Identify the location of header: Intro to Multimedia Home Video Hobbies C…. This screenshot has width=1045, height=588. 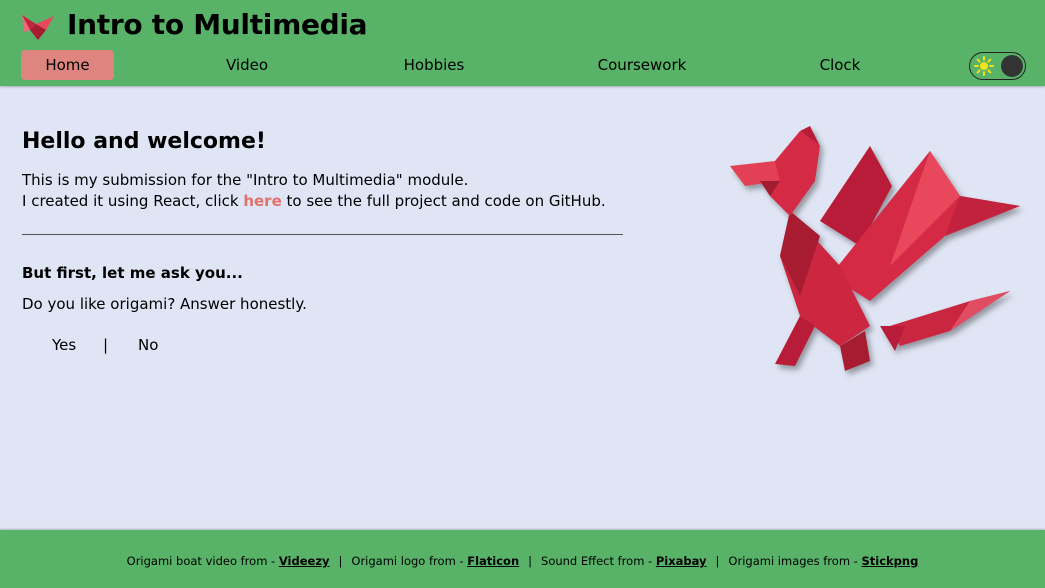
(522, 43).